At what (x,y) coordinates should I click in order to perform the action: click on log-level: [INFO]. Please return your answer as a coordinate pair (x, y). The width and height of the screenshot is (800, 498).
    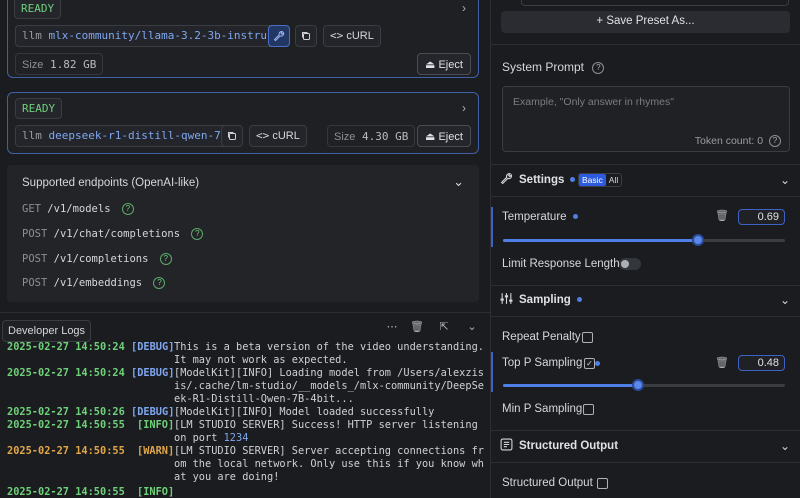
    Looking at the image, I should click on (156, 492).